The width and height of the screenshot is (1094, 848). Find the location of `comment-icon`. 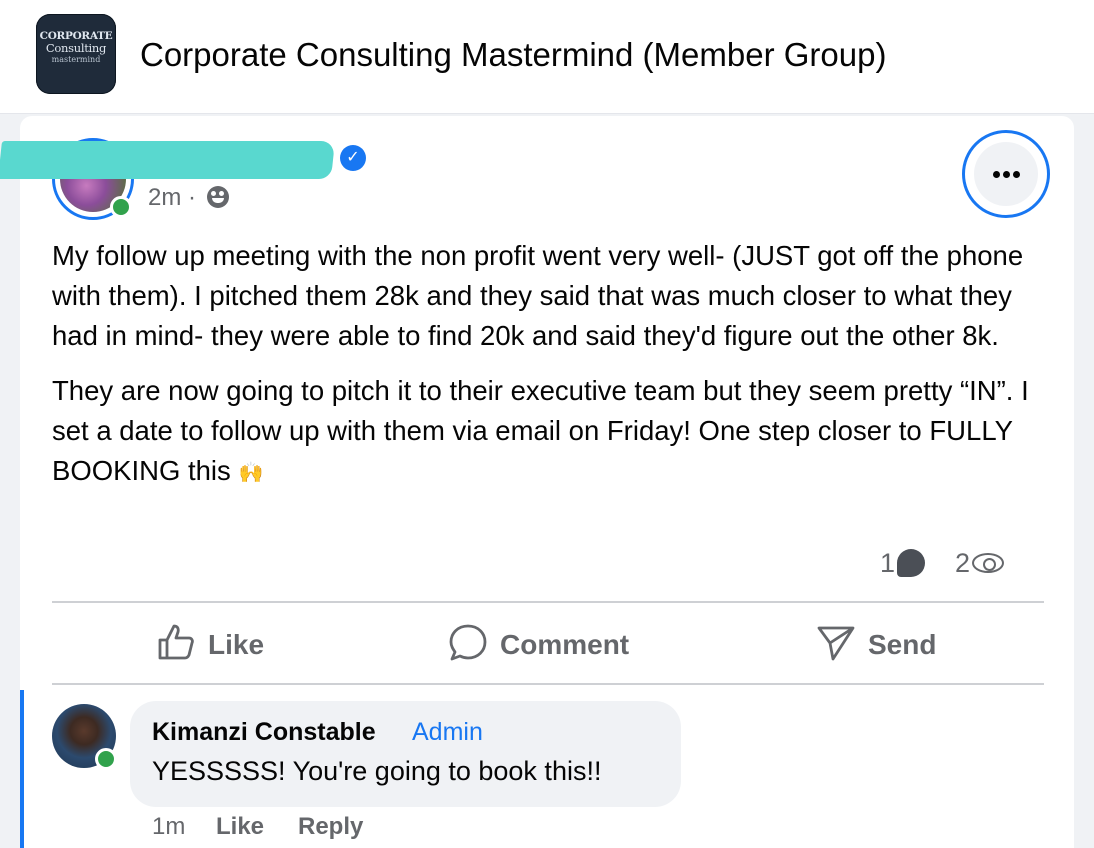

comment-icon is located at coordinates (468, 642).